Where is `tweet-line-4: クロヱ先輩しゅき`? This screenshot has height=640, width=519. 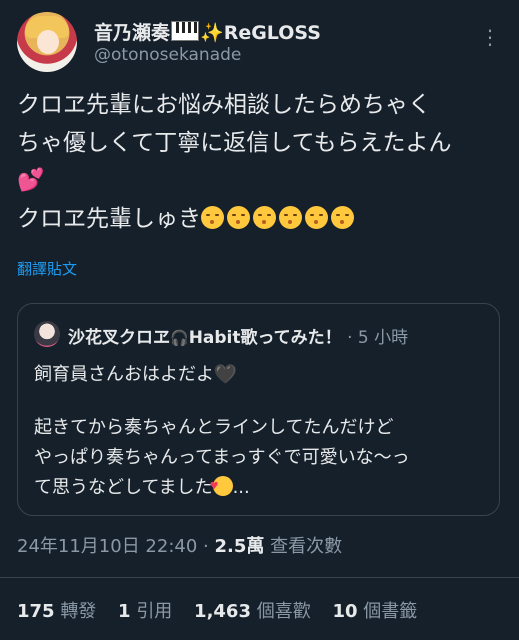
tweet-line-4: クロヱ先輩しゅき is located at coordinates (260, 219).